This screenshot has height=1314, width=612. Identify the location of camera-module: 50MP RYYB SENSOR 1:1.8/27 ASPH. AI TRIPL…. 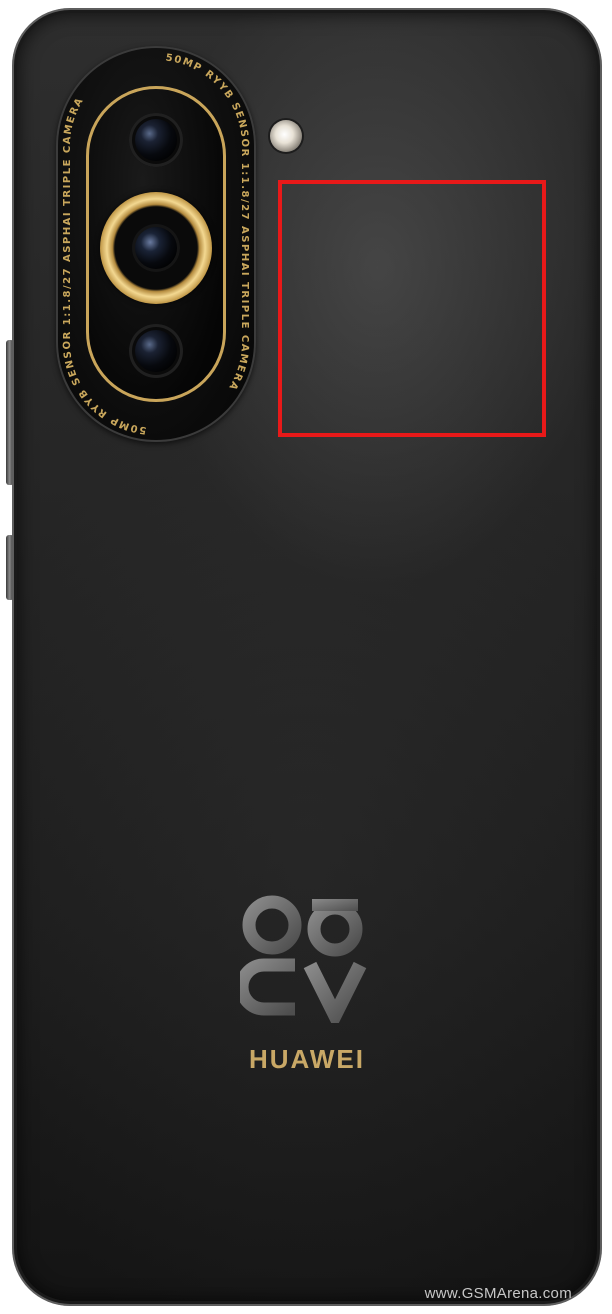
(156, 244).